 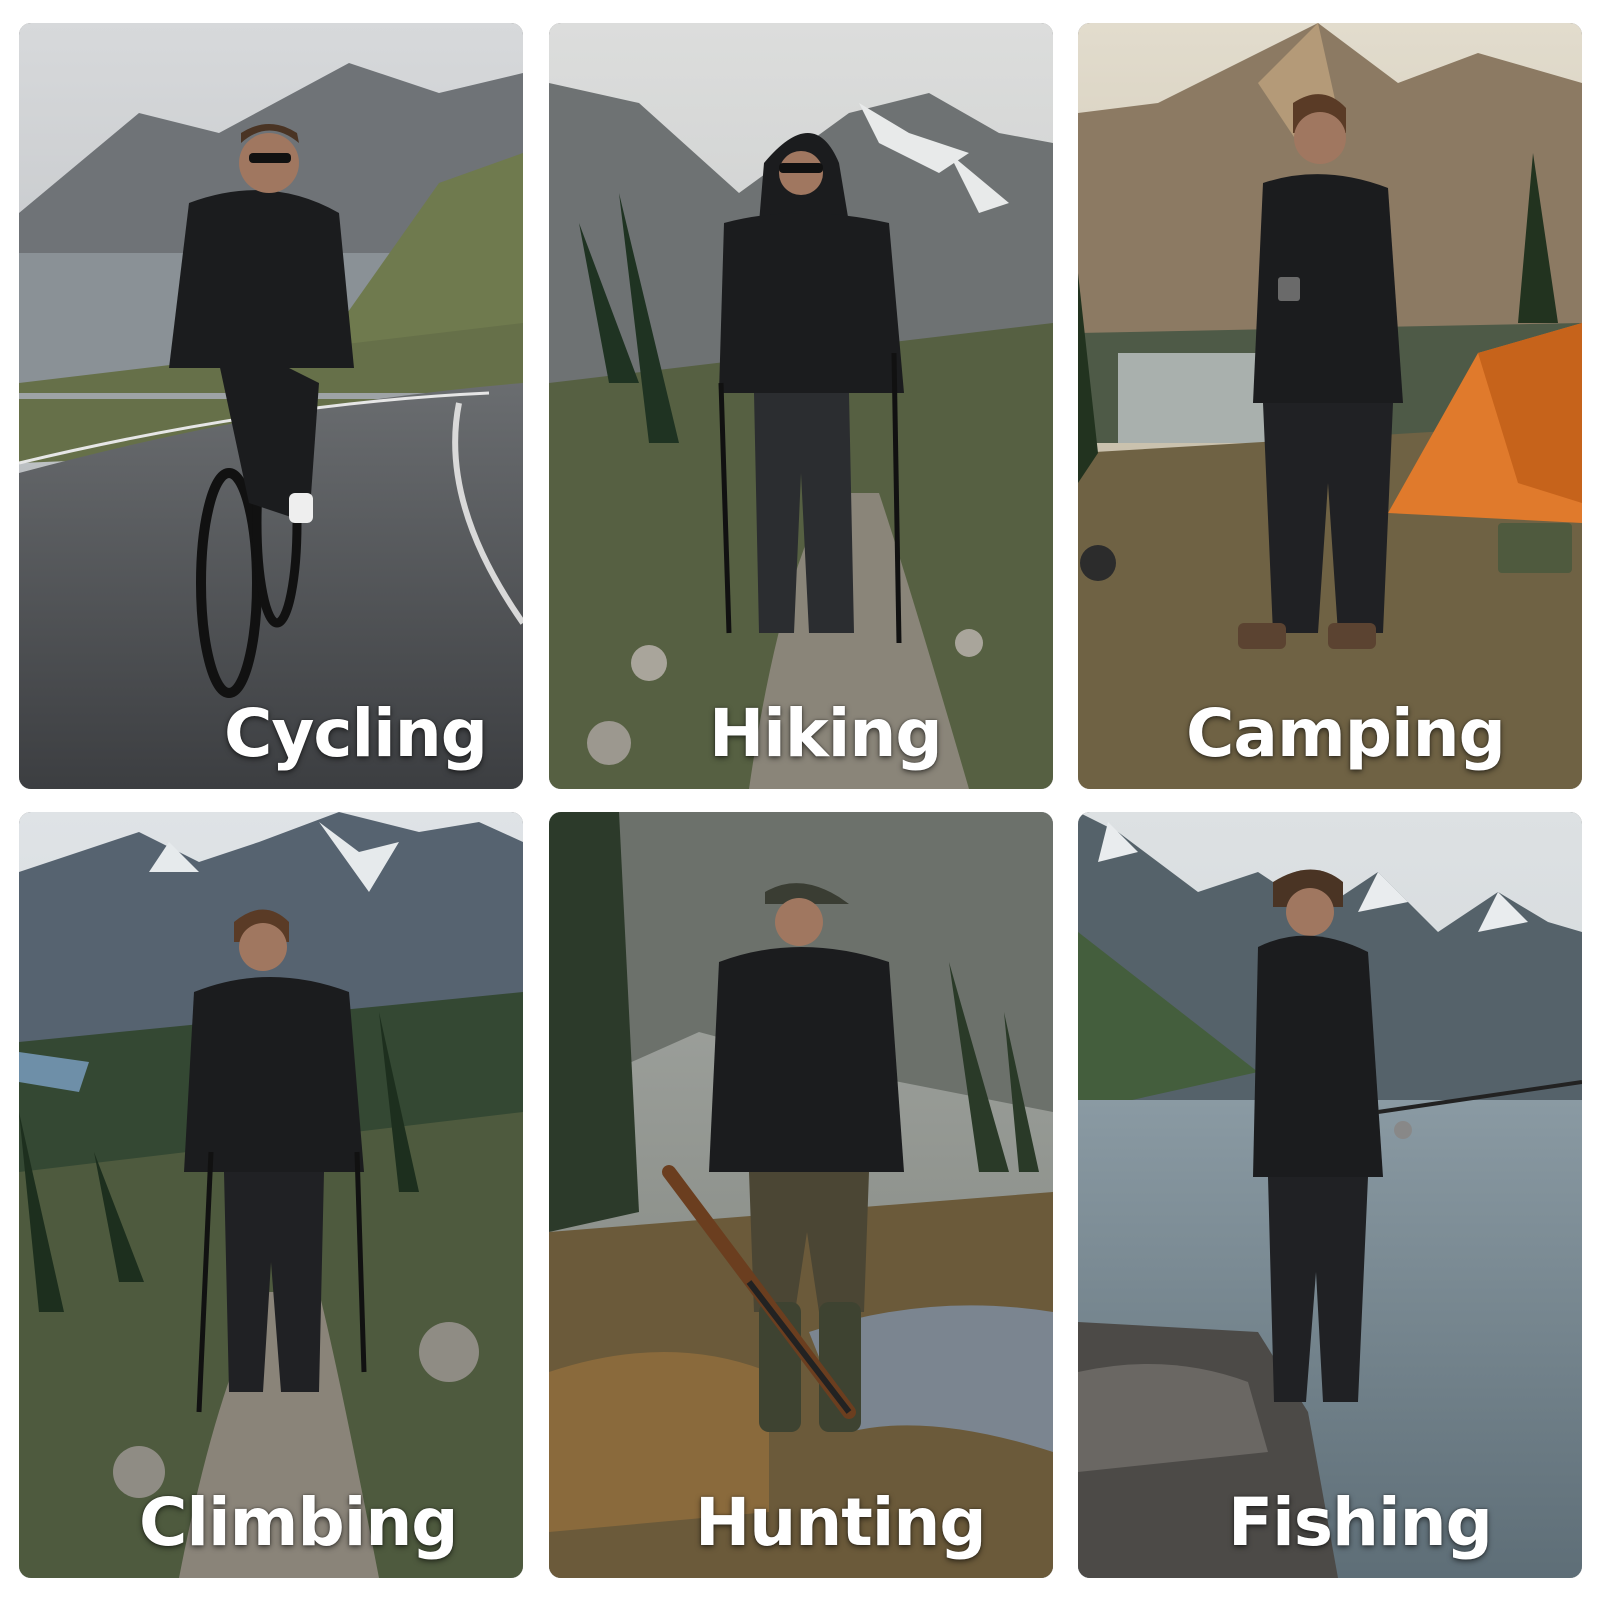 I want to click on tile-label: Hiking, so click(x=826, y=733).